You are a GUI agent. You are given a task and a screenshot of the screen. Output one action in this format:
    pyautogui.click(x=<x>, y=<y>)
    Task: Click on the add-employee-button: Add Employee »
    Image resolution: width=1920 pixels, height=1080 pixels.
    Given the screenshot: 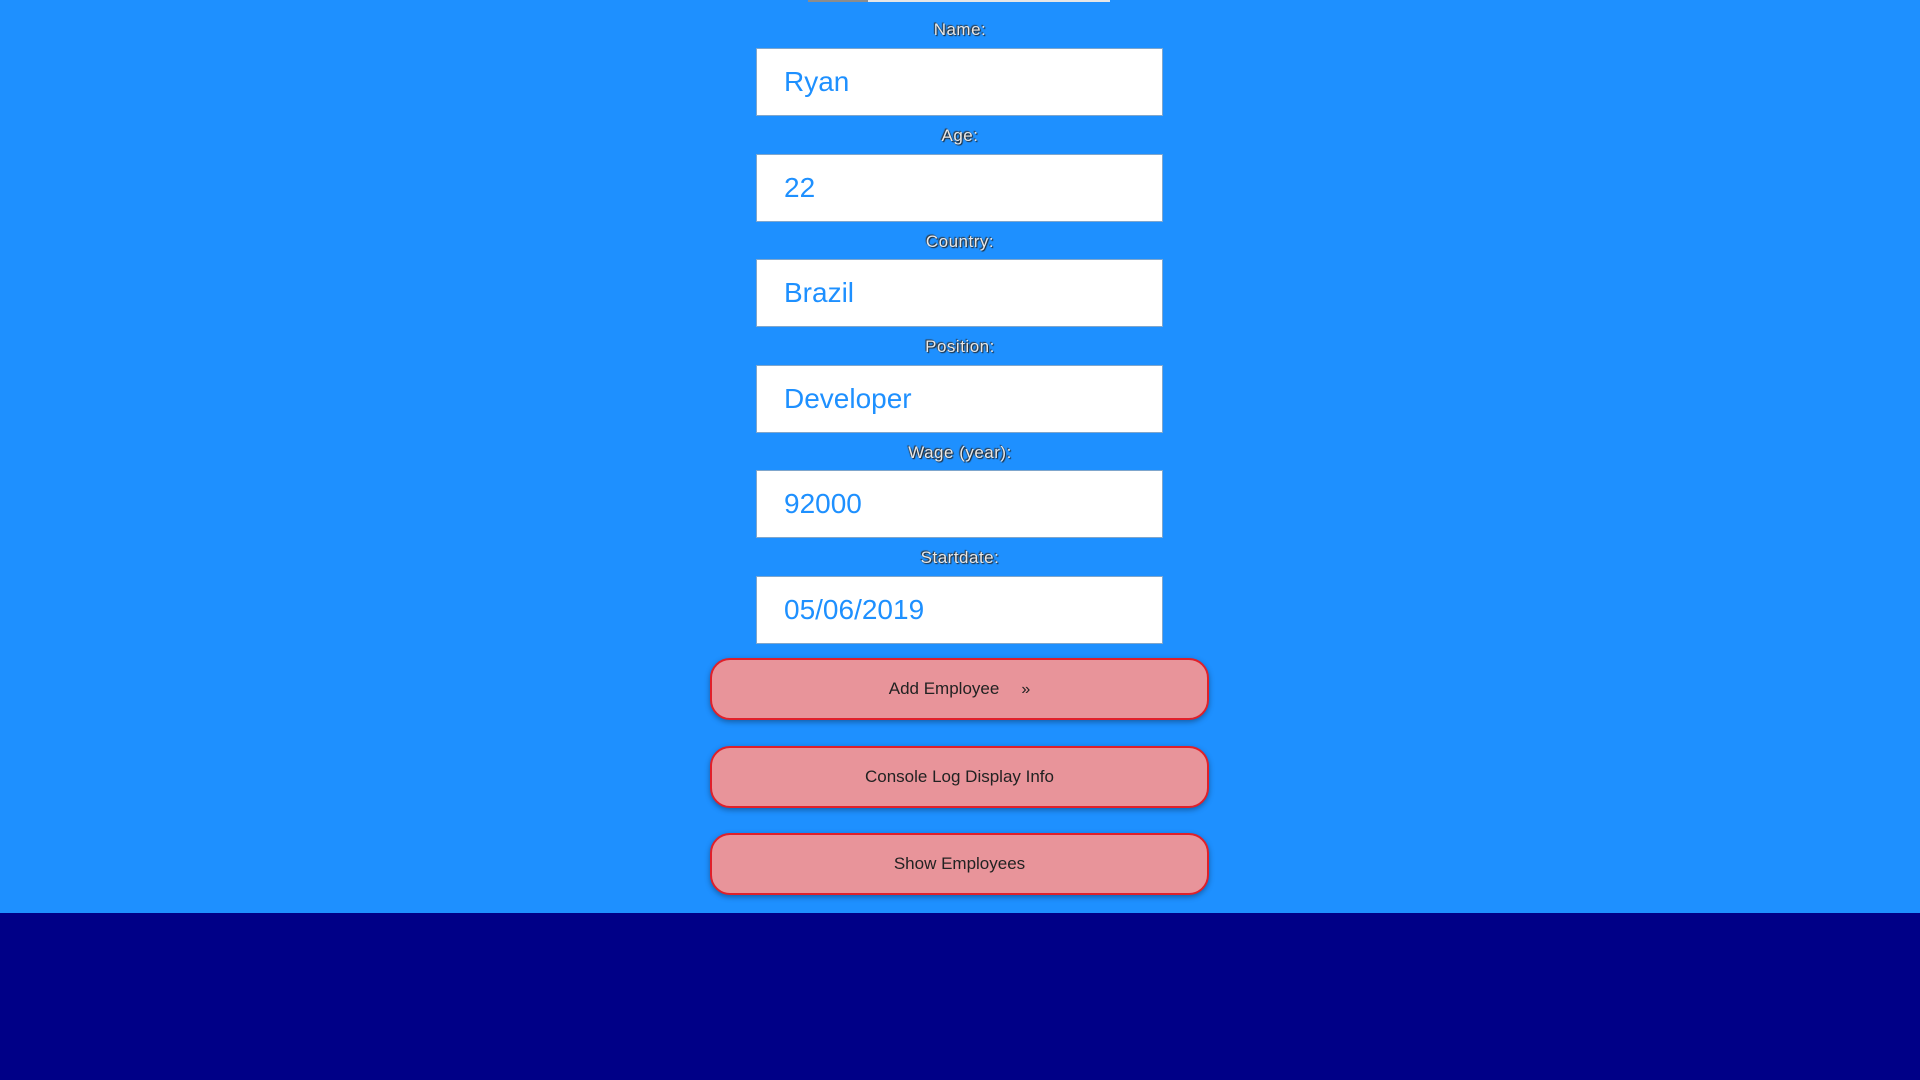 What is the action you would take?
    pyautogui.click(x=959, y=689)
    